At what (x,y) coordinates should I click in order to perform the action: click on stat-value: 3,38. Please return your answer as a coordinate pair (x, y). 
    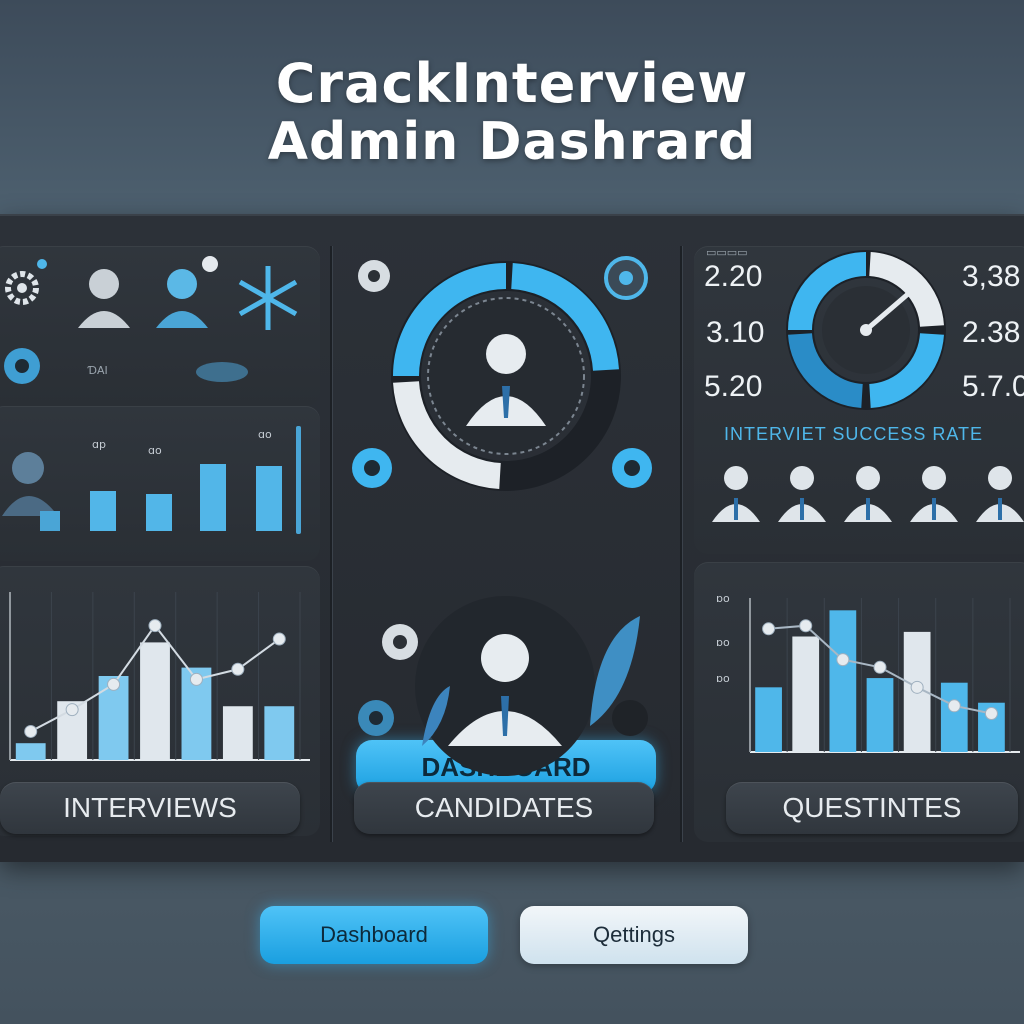
    Looking at the image, I should click on (991, 276).